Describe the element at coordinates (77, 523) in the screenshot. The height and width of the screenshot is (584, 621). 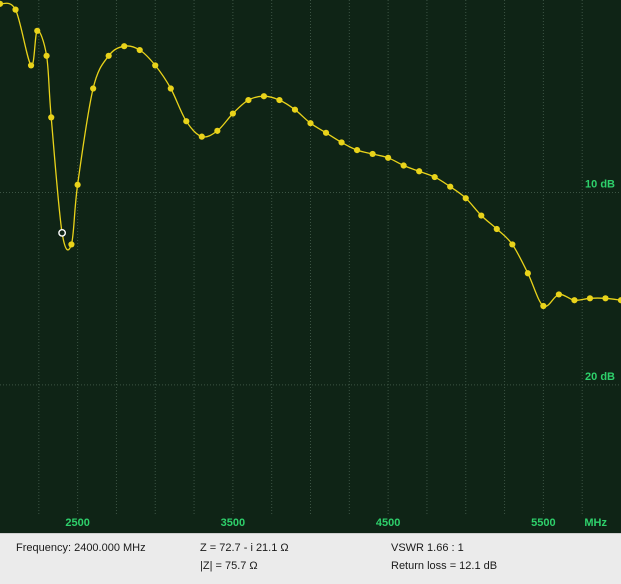
I see `x-tick-label: 2500` at that location.